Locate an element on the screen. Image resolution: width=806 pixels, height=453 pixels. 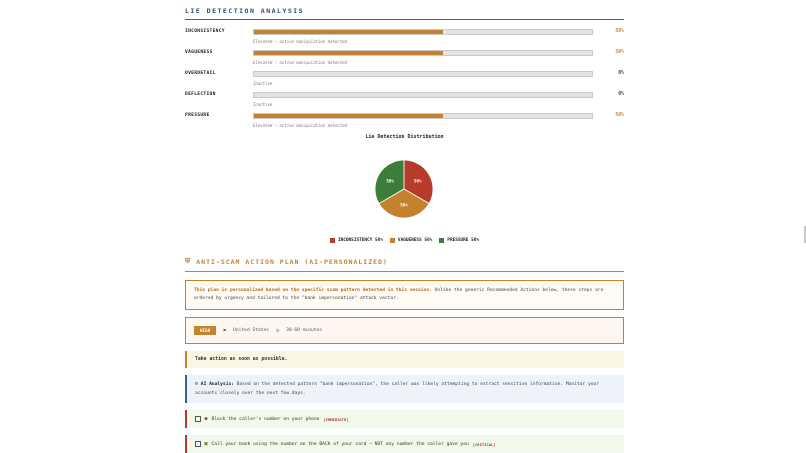
robot-icon: ⚙ is located at coordinates (197, 384).